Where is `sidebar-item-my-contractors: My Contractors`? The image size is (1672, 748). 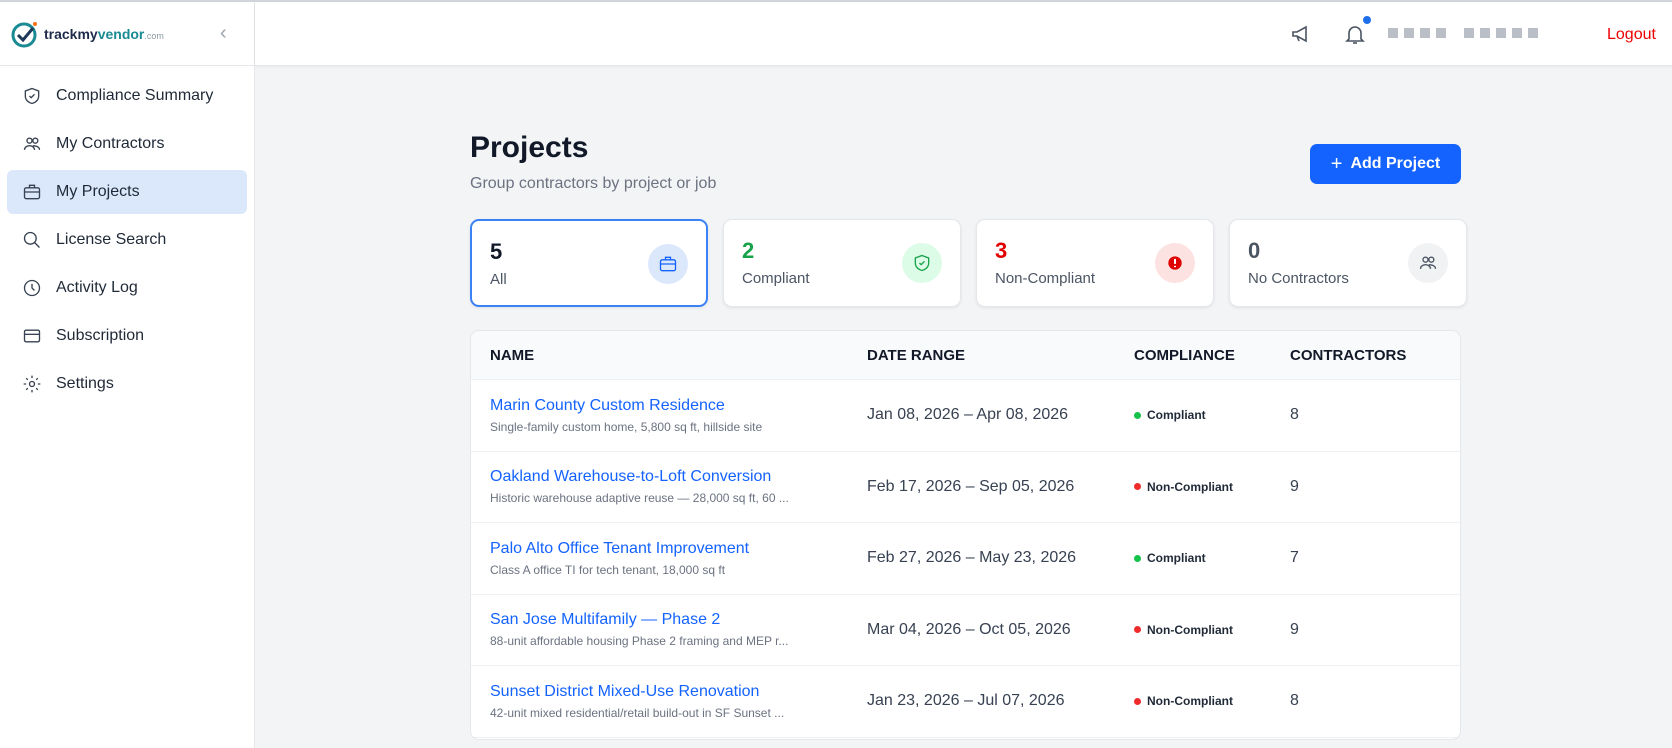
sidebar-item-my-contractors: My Contractors is located at coordinates (127, 144).